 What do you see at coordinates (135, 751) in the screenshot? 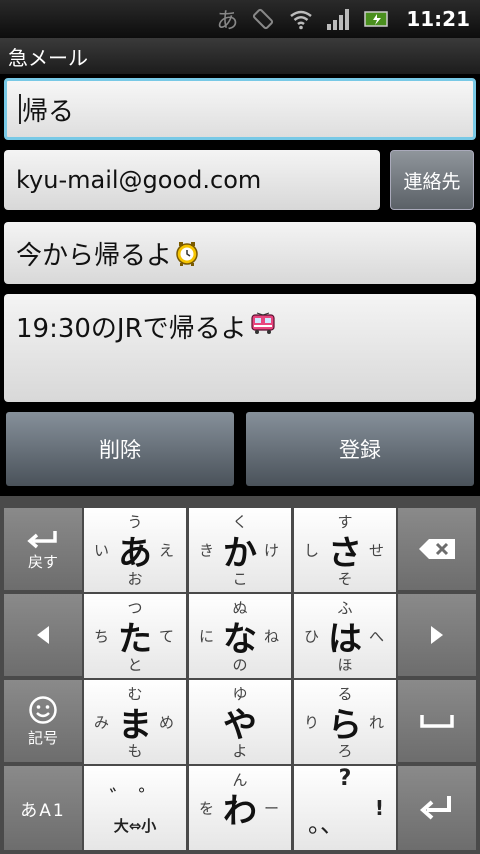
I see `flick-down: も` at bounding box center [135, 751].